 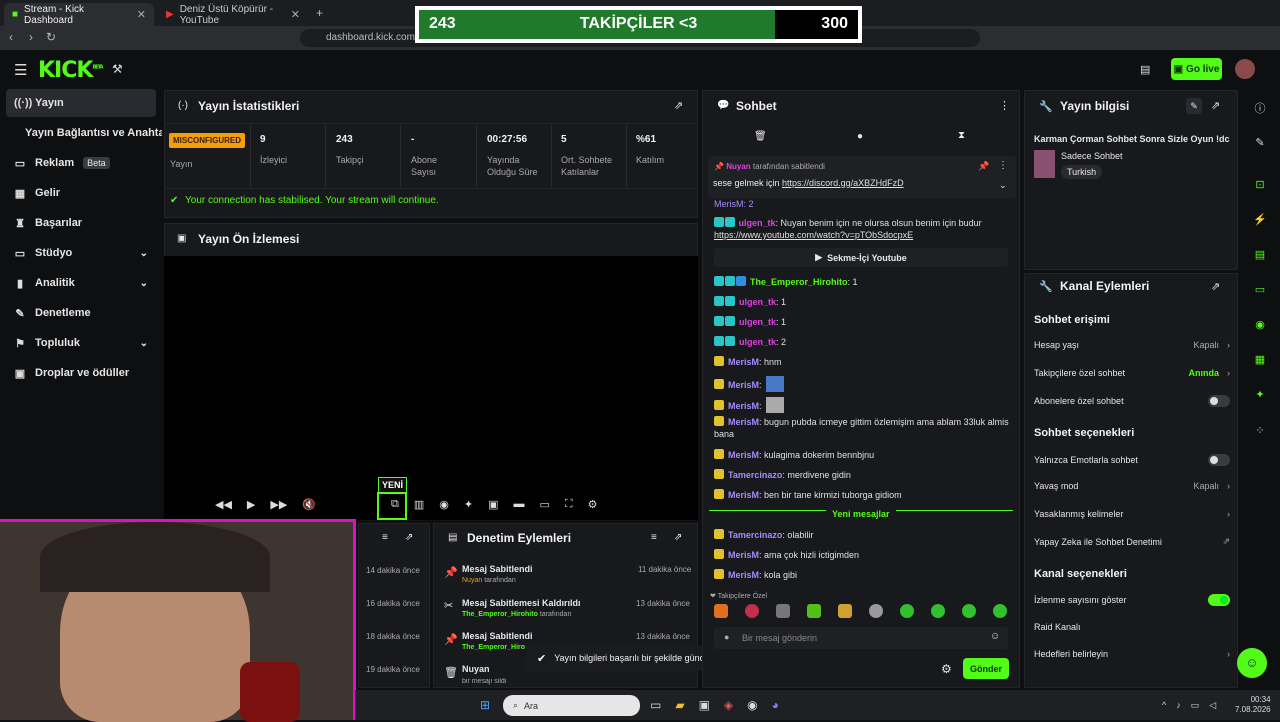 I want to click on tab-kick-dashboard: ■ Stream - Kick Dashboard ✕, so click(x=79, y=14).